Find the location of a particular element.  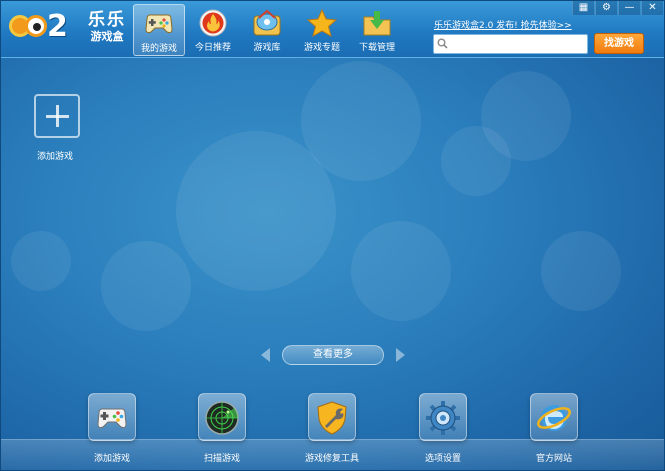

nav-download-manager: 下载管理 is located at coordinates (377, 30).